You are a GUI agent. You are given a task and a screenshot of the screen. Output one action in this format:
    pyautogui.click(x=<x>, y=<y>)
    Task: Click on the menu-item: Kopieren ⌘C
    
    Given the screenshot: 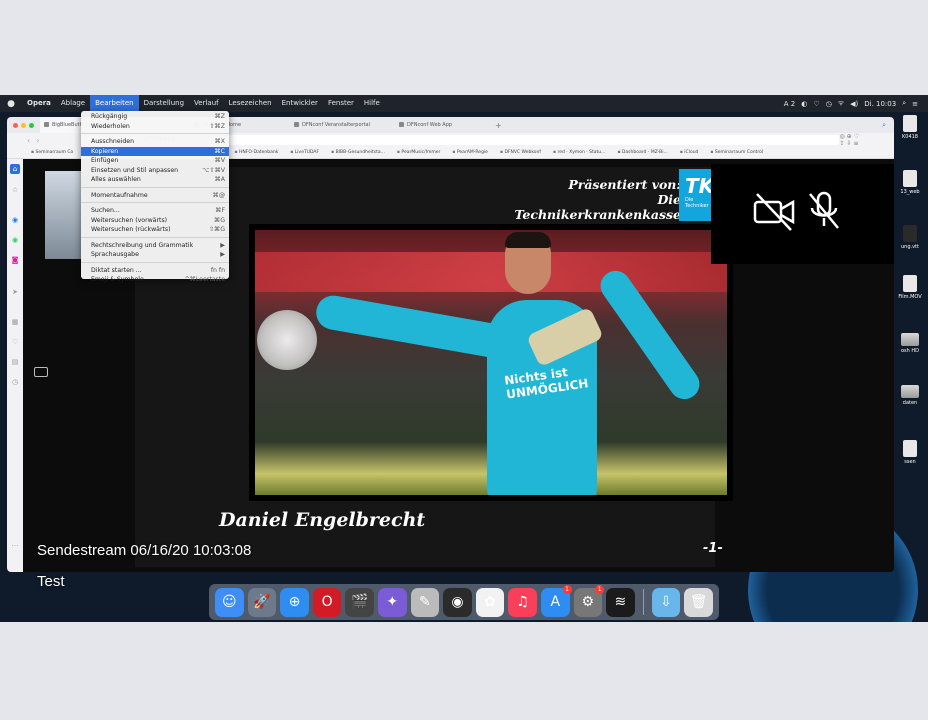 What is the action you would take?
    pyautogui.click(x=155, y=151)
    